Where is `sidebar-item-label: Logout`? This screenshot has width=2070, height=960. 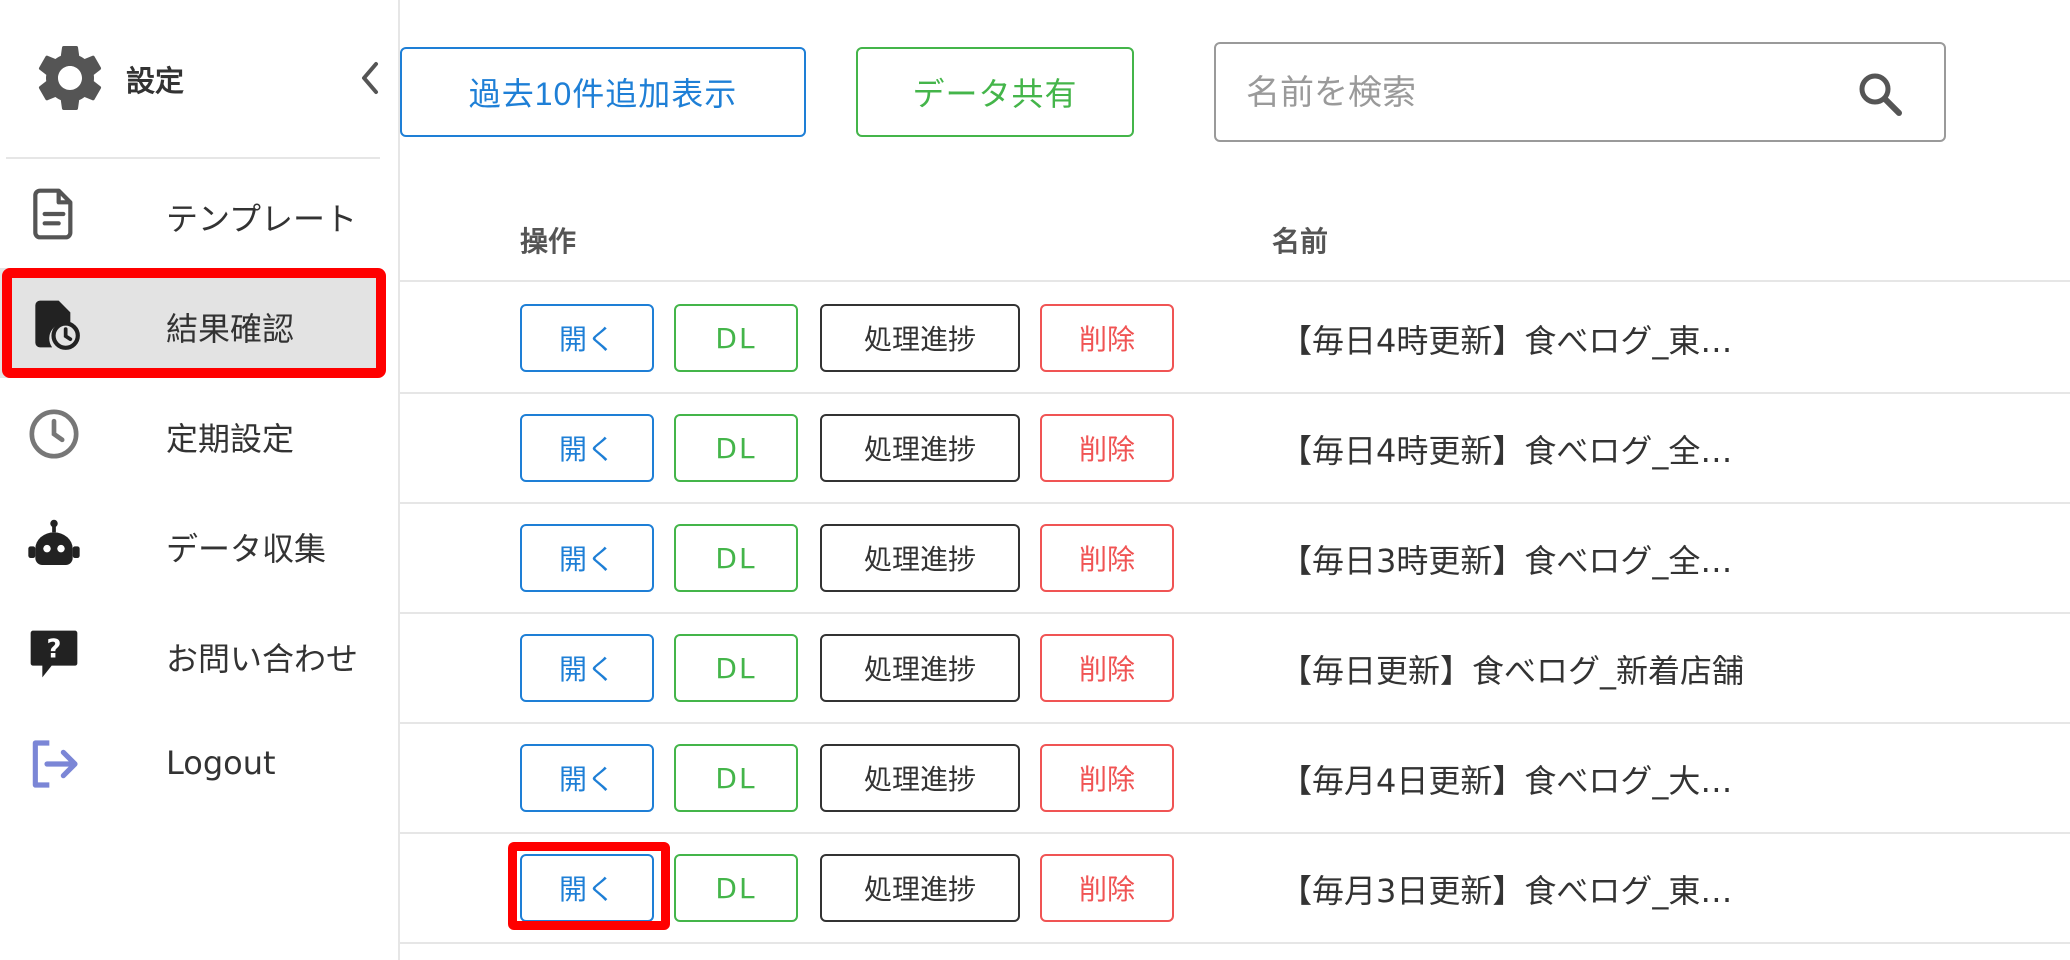 sidebar-item-label: Logout is located at coordinates (221, 763).